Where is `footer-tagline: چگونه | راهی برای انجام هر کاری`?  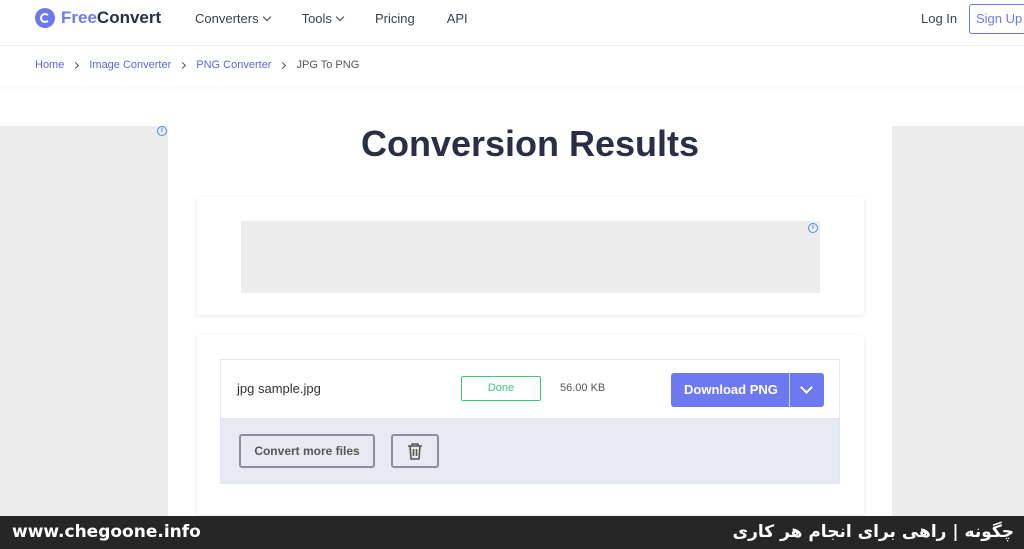
footer-tagline: چگونه | راهی برای انجام هر کاری is located at coordinates (873, 532).